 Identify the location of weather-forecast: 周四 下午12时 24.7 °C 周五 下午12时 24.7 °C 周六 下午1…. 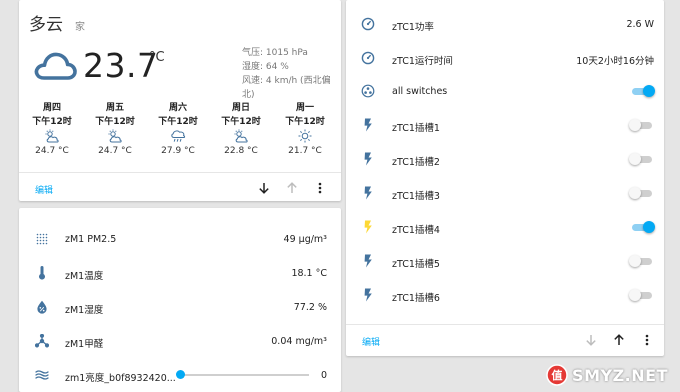
(180, 130).